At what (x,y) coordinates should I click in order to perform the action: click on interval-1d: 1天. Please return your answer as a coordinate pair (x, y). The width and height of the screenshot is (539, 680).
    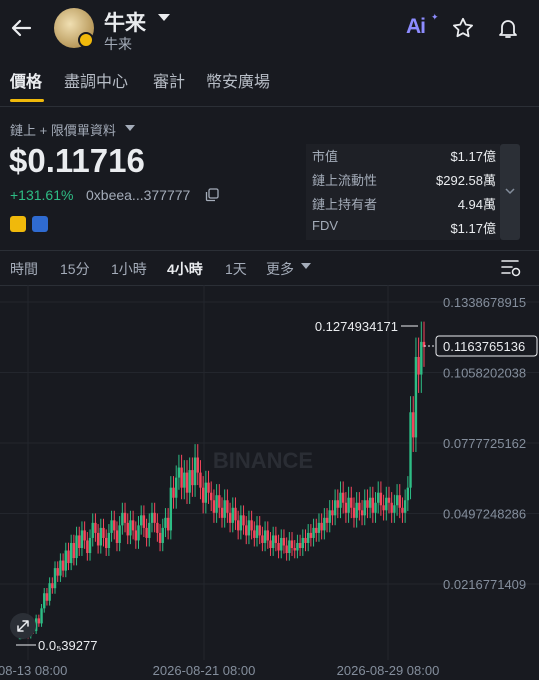
    Looking at the image, I should click on (236, 269).